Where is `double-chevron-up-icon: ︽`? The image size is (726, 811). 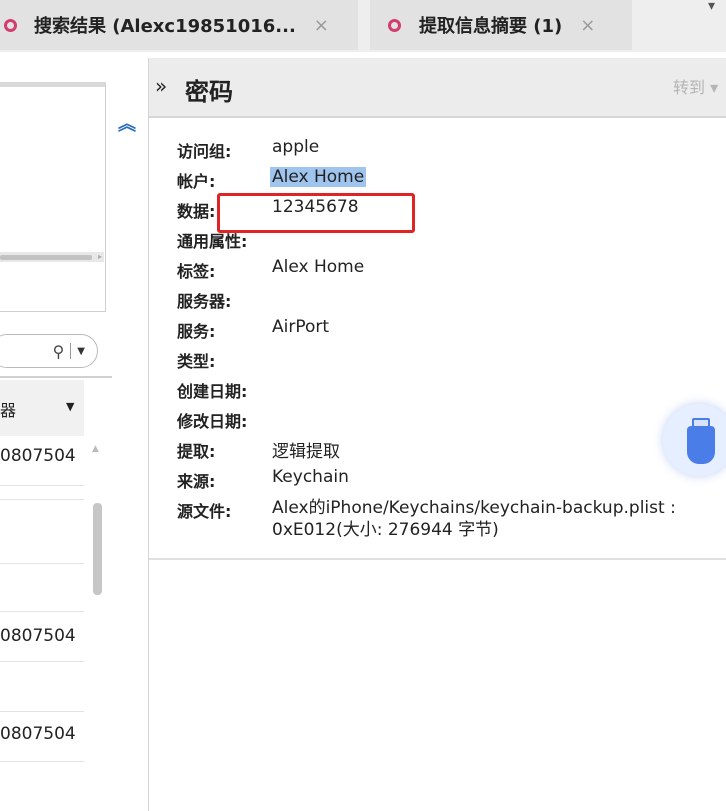
double-chevron-up-icon: ︽ is located at coordinates (127, 125).